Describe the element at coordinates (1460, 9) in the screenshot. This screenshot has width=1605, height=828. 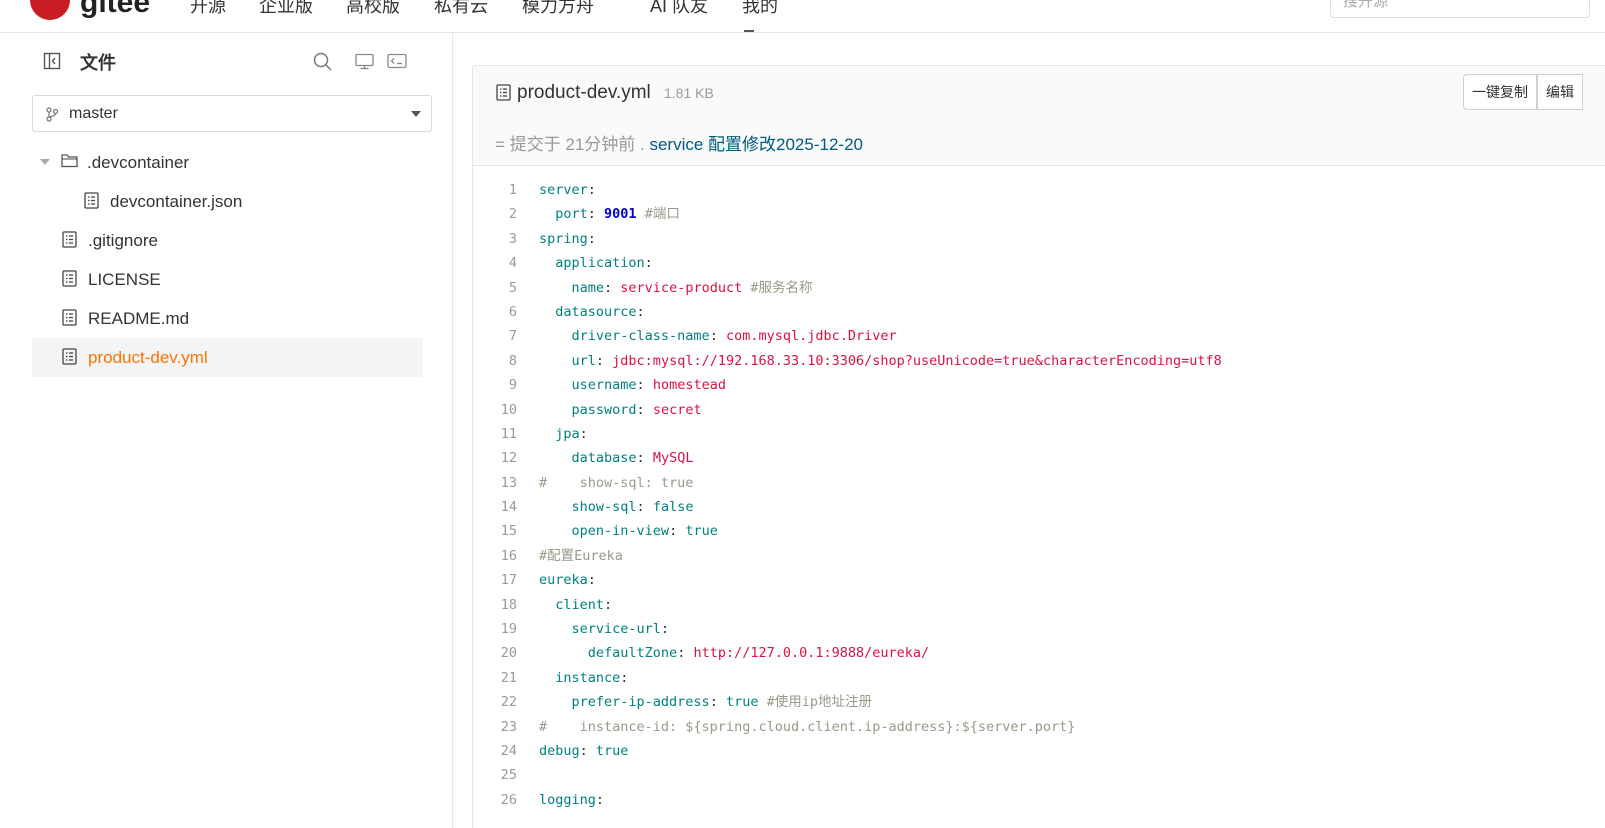
I see `nav-search-input: 搜开源` at that location.